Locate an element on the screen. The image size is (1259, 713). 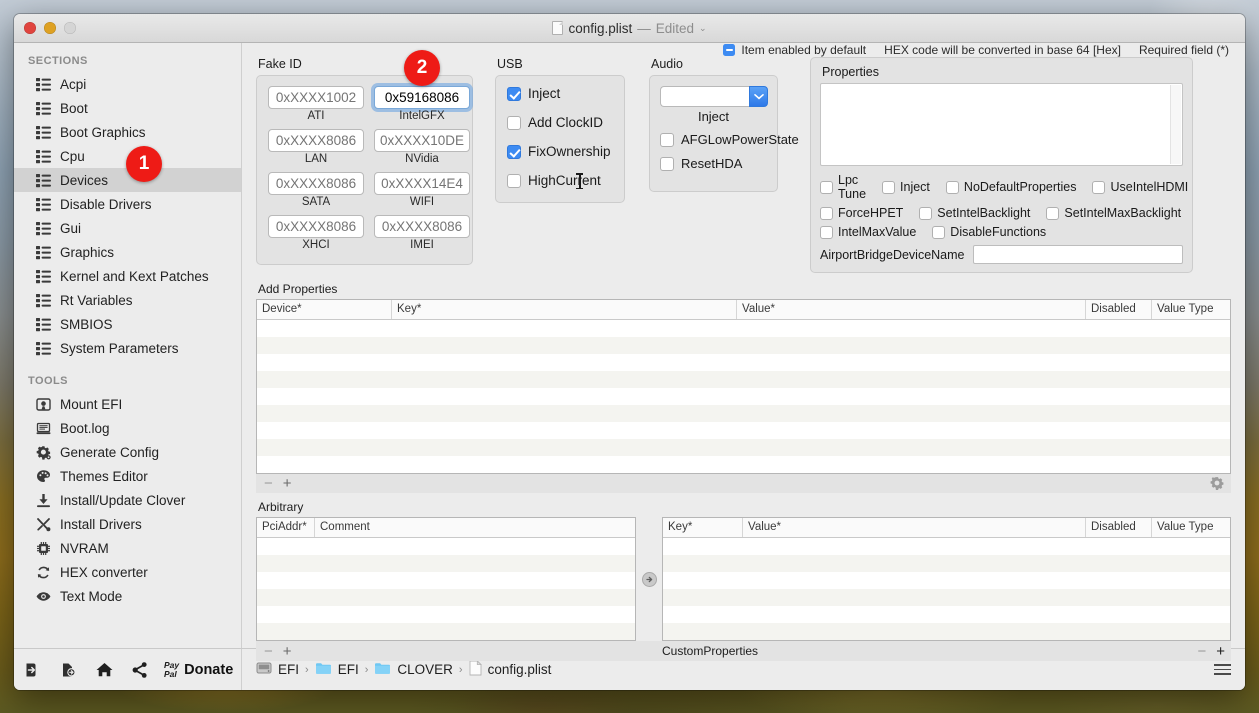
fake-id-input-intelgfx is located at coordinates (422, 97).